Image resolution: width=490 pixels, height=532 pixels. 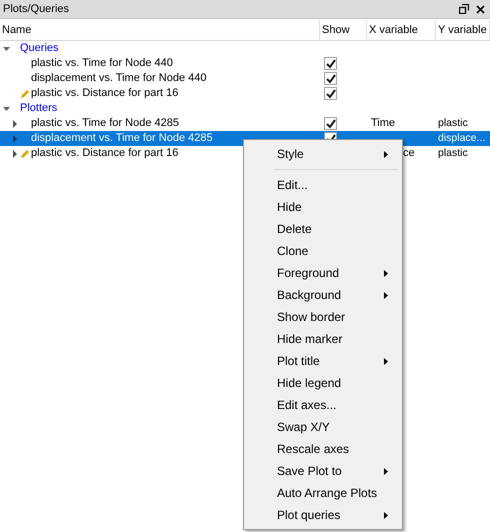 I want to click on group-label: Plotters, so click(x=39, y=108).